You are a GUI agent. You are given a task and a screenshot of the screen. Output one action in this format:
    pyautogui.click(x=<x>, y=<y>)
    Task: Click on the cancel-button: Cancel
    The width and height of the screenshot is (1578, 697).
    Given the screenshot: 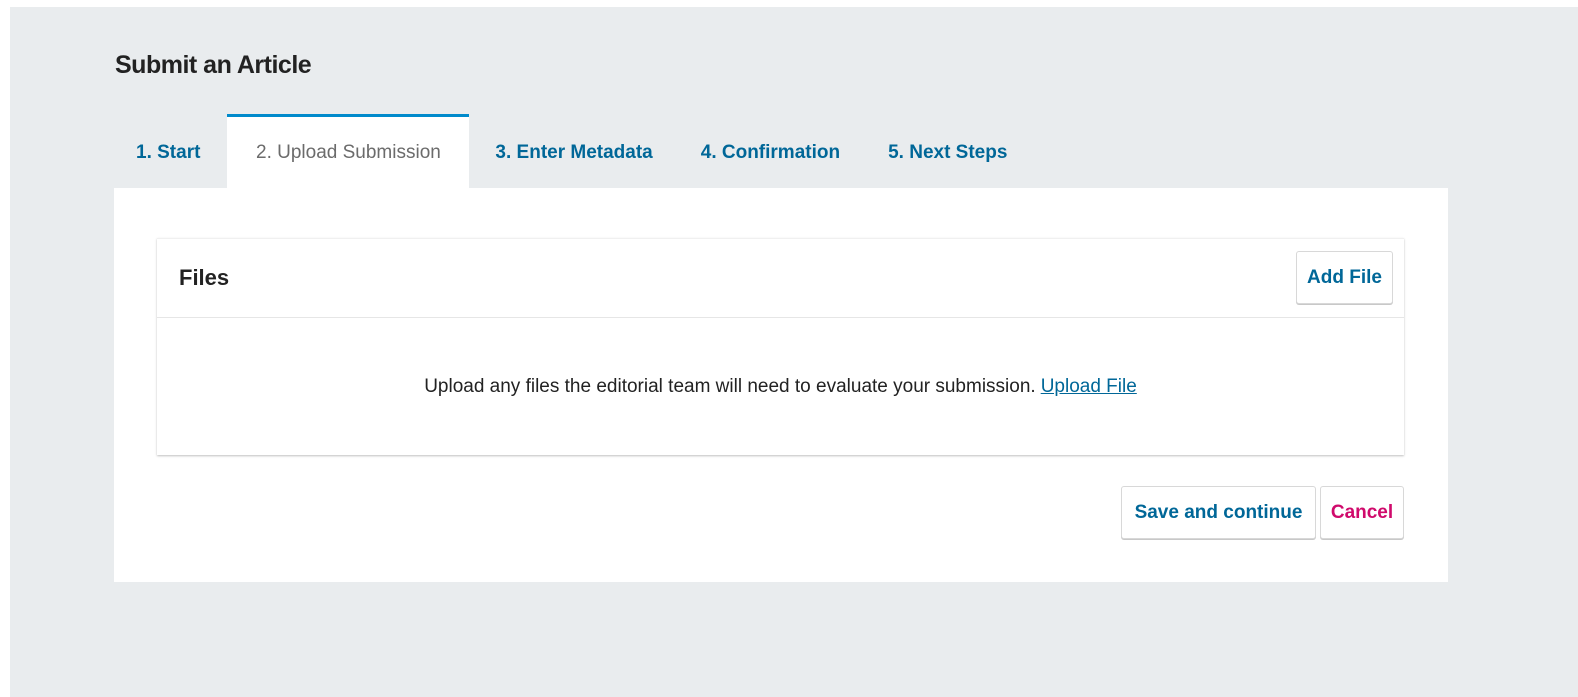 What is the action you would take?
    pyautogui.click(x=1362, y=512)
    